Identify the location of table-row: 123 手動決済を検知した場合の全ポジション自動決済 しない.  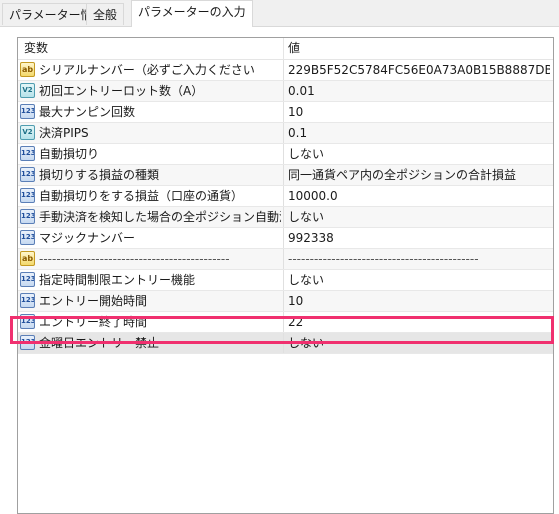
(285, 217).